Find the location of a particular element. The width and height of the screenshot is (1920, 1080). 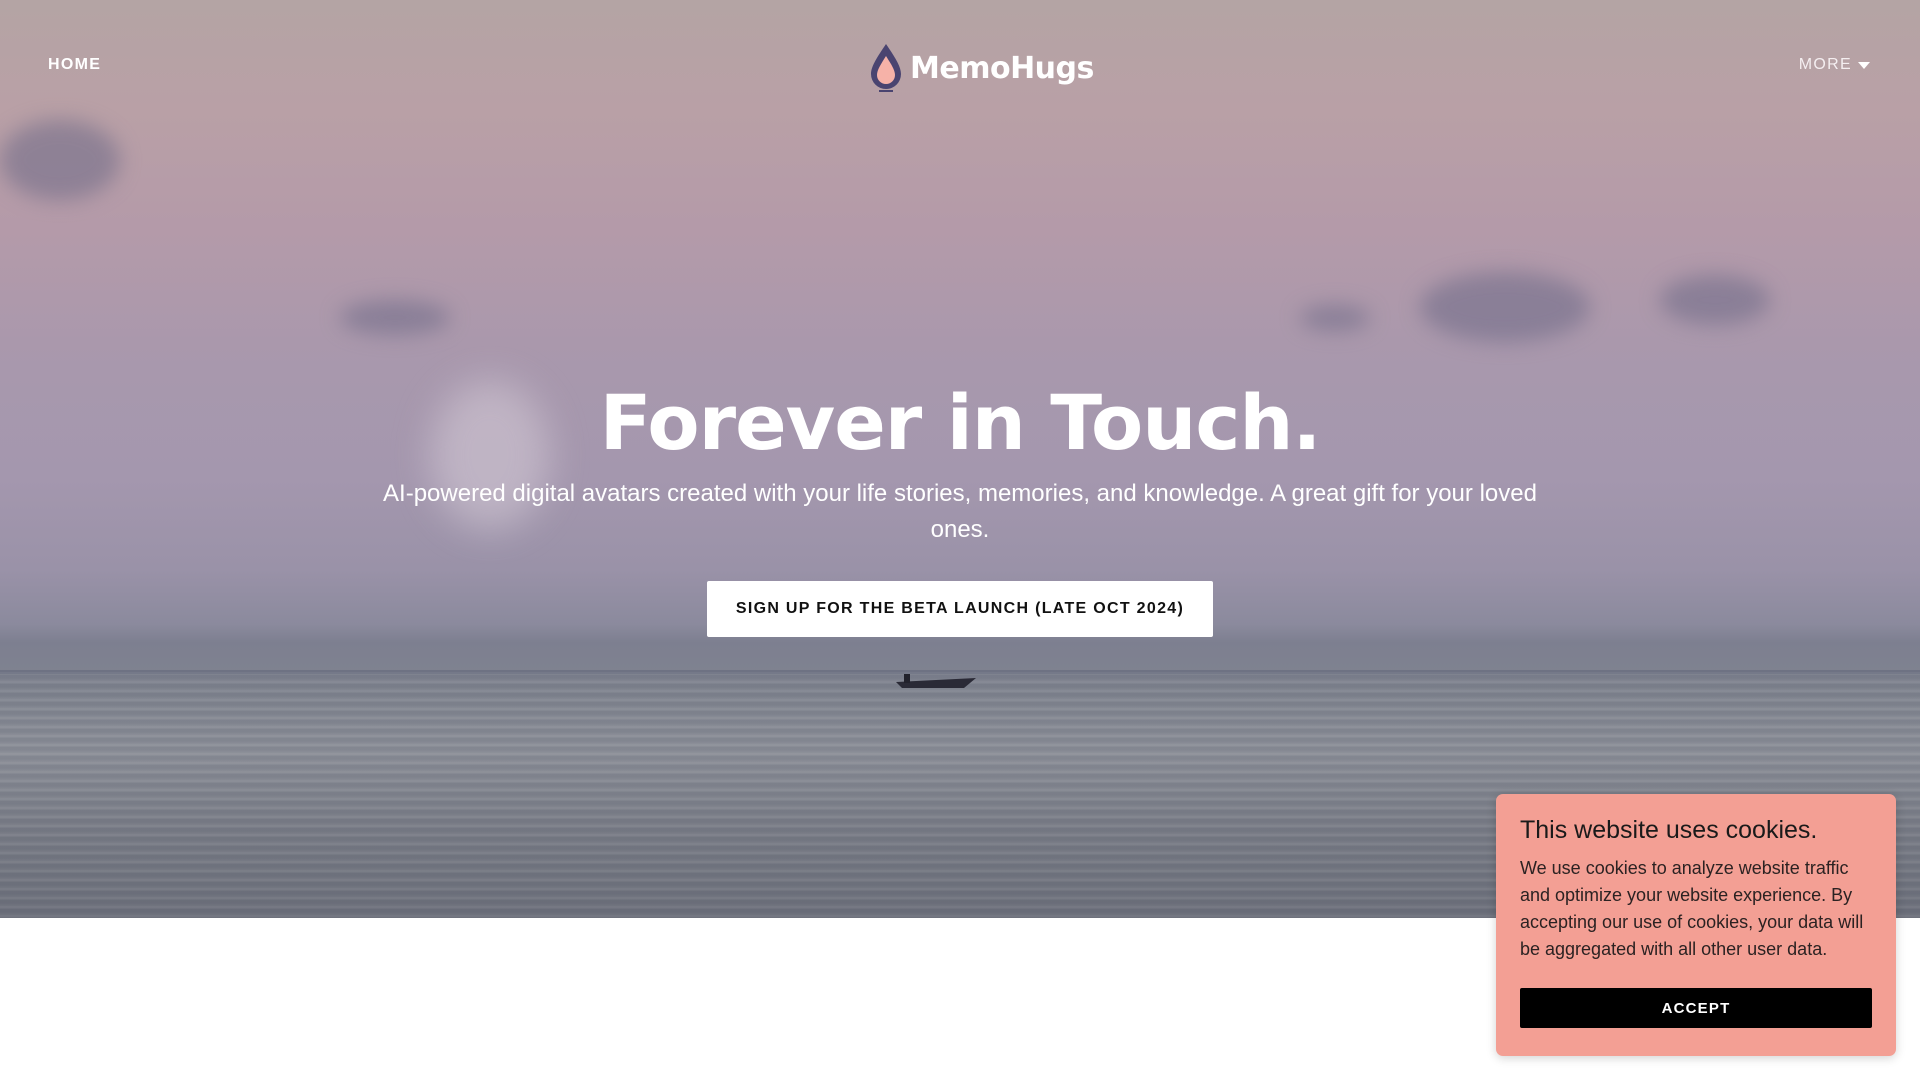

logo: MemoHugs is located at coordinates (981, 68).